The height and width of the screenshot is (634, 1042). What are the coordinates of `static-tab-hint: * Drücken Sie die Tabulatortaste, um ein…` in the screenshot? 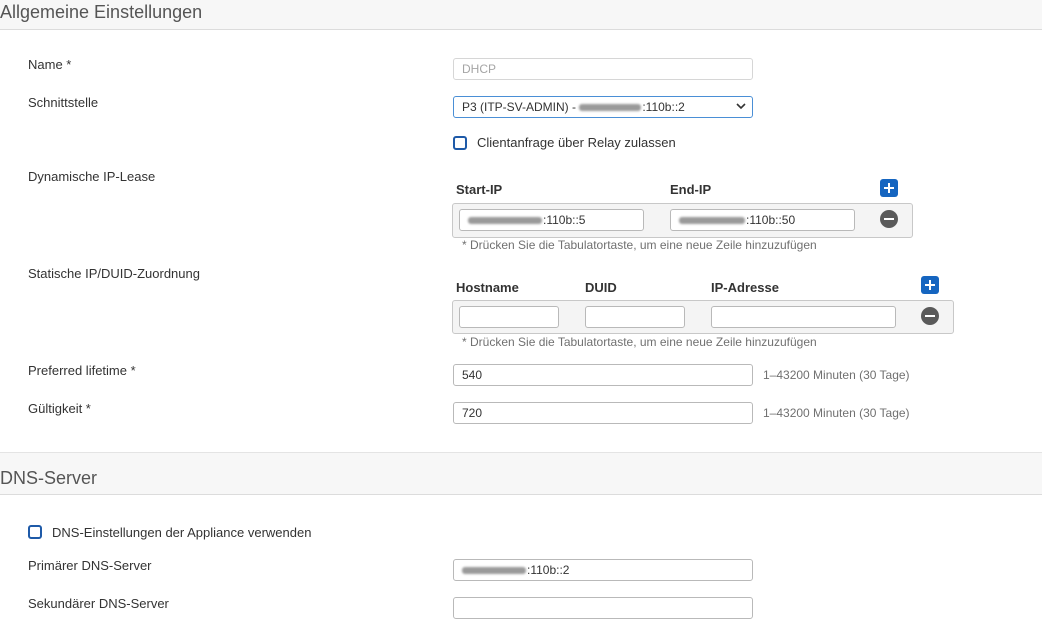 It's located at (639, 342).